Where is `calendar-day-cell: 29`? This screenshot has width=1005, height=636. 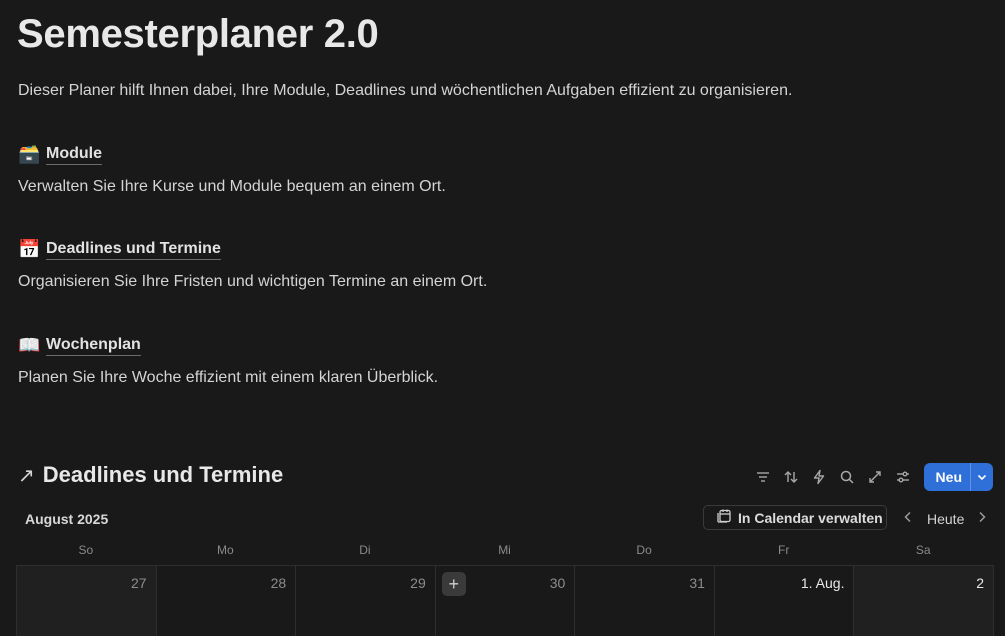
calendar-day-cell: 29 is located at coordinates (366, 601).